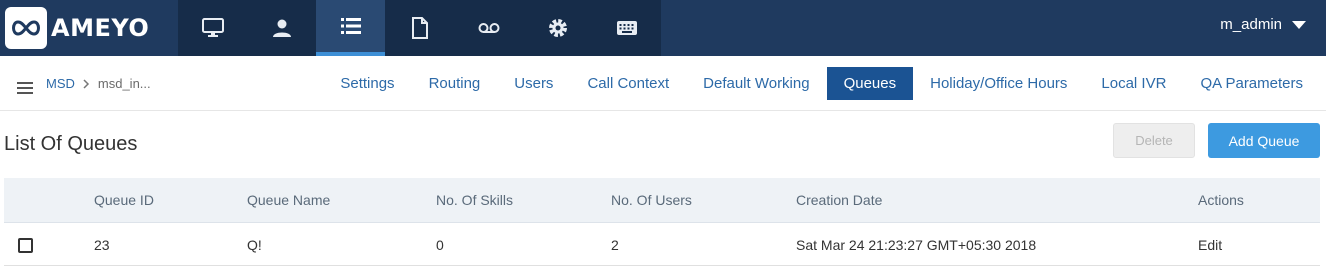  Describe the element at coordinates (100, 28) in the screenshot. I see `brand-name: AMEYO` at that location.